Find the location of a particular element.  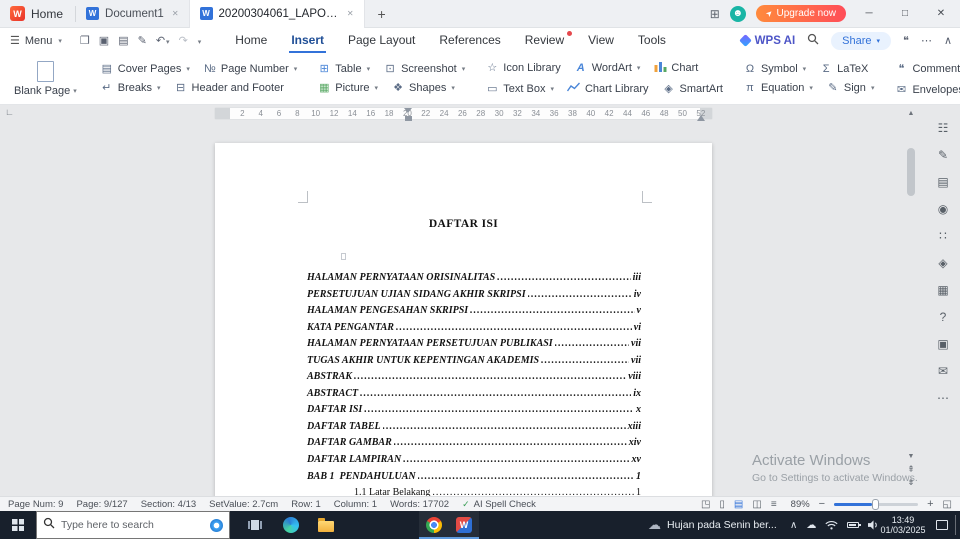

more-tools-icon: ⋯ is located at coordinates (943, 397).